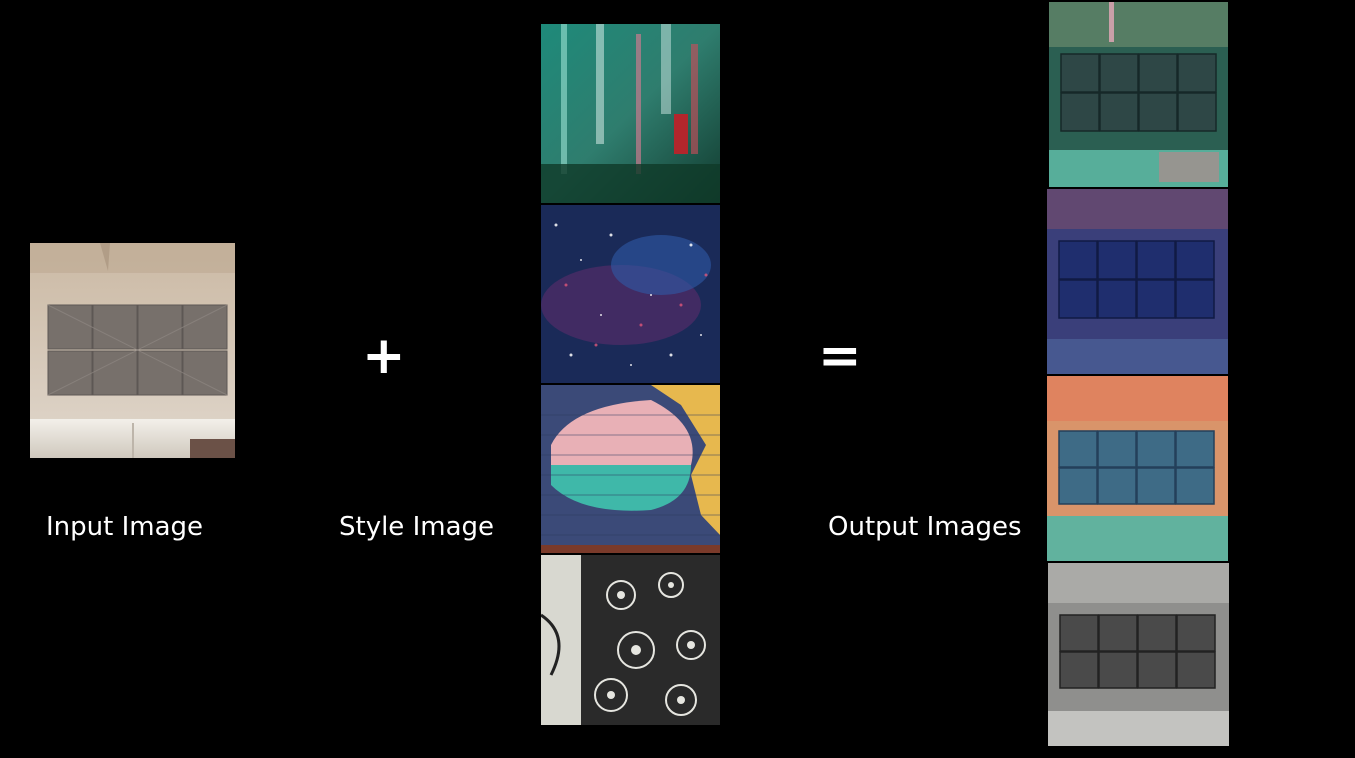 This screenshot has height=758, width=1355. Describe the element at coordinates (630, 640) in the screenshot. I see `style-image-floral-sketch` at that location.